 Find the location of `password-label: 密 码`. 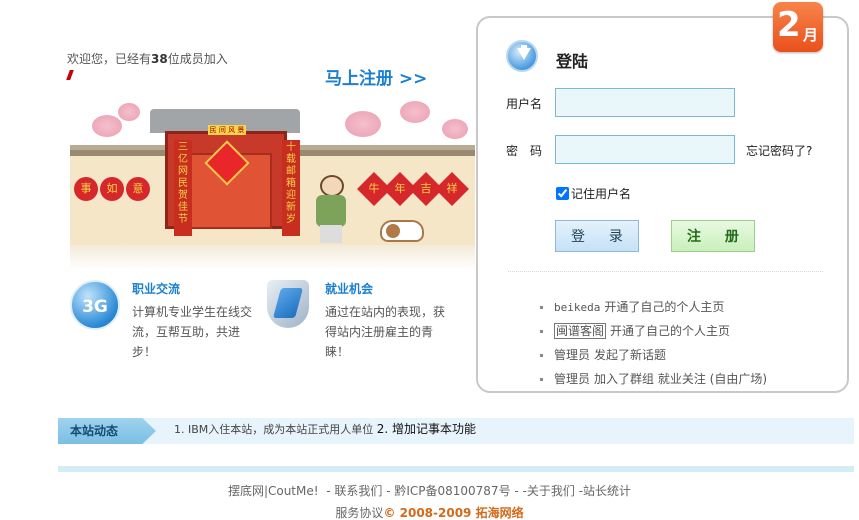

password-label: 密 码 is located at coordinates (524, 151).